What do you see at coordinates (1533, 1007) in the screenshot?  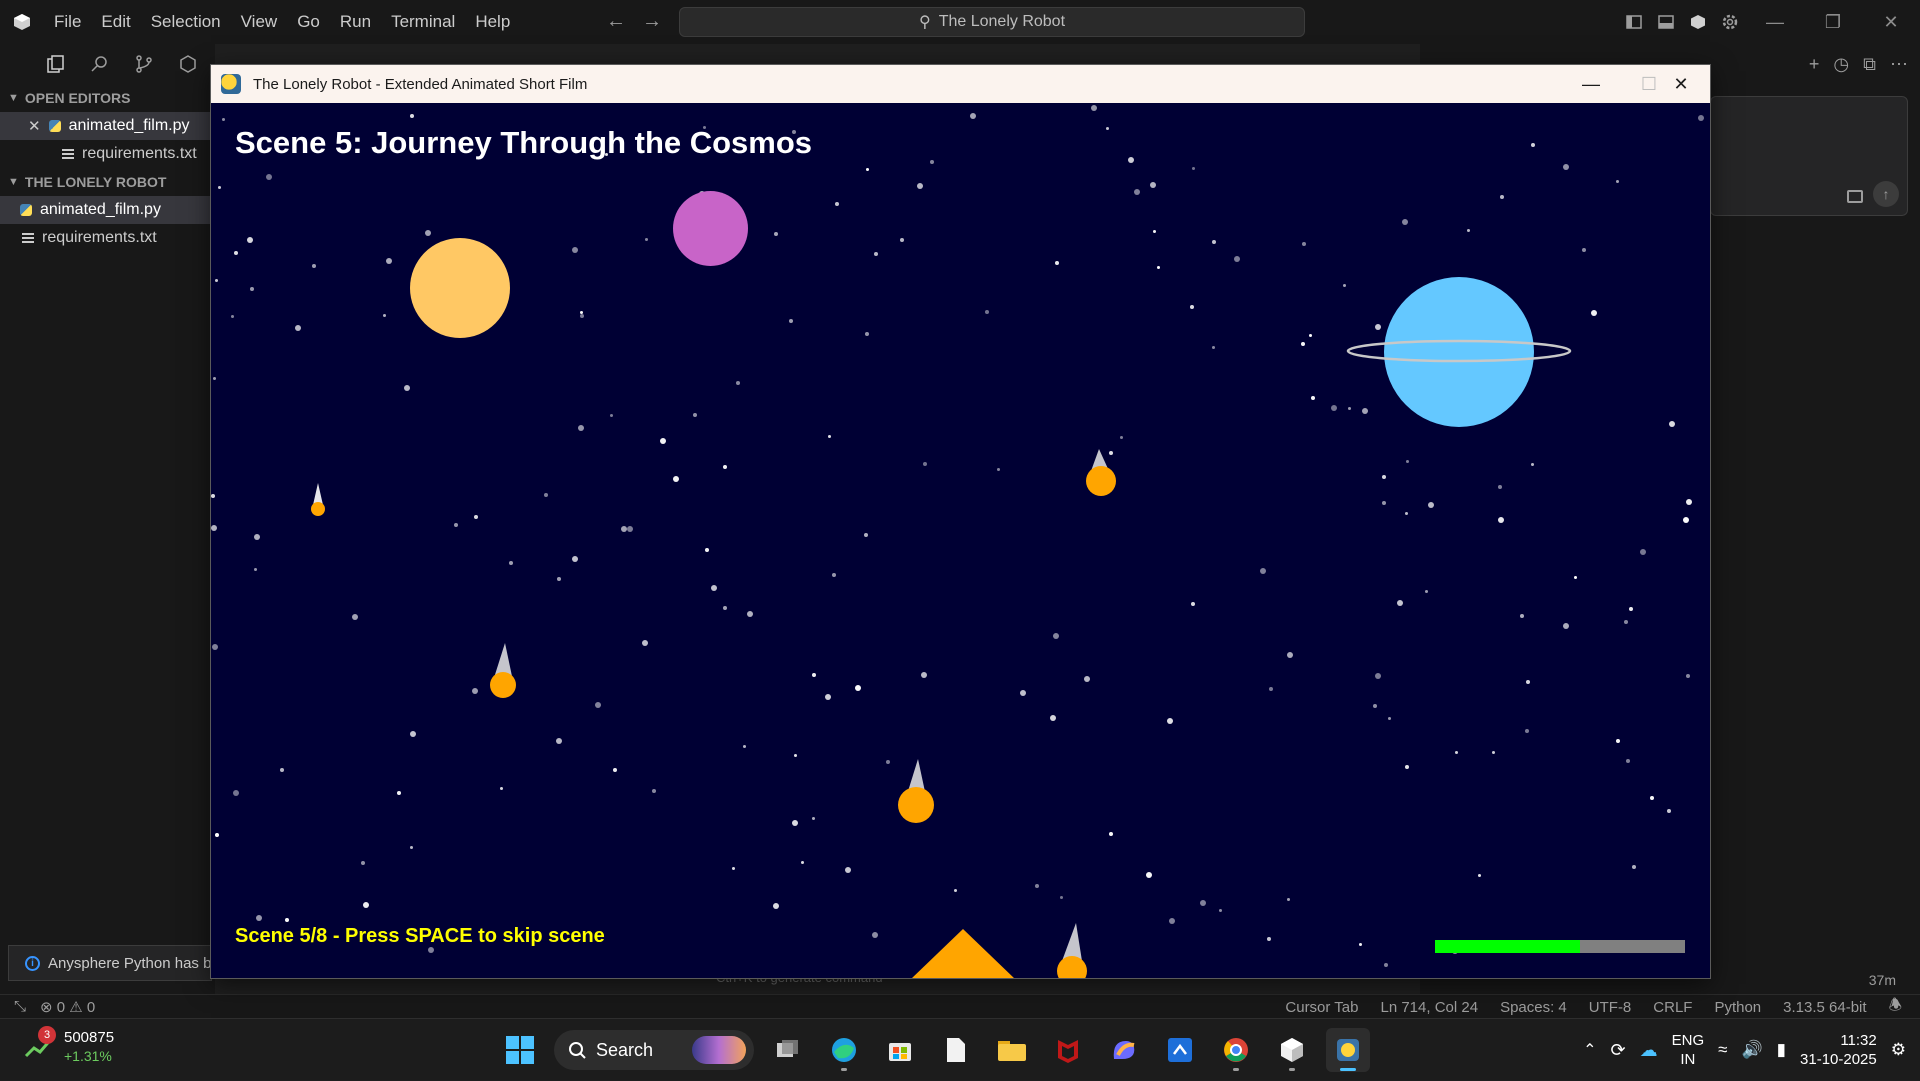 I see `status-indentation: Spaces: 4` at bounding box center [1533, 1007].